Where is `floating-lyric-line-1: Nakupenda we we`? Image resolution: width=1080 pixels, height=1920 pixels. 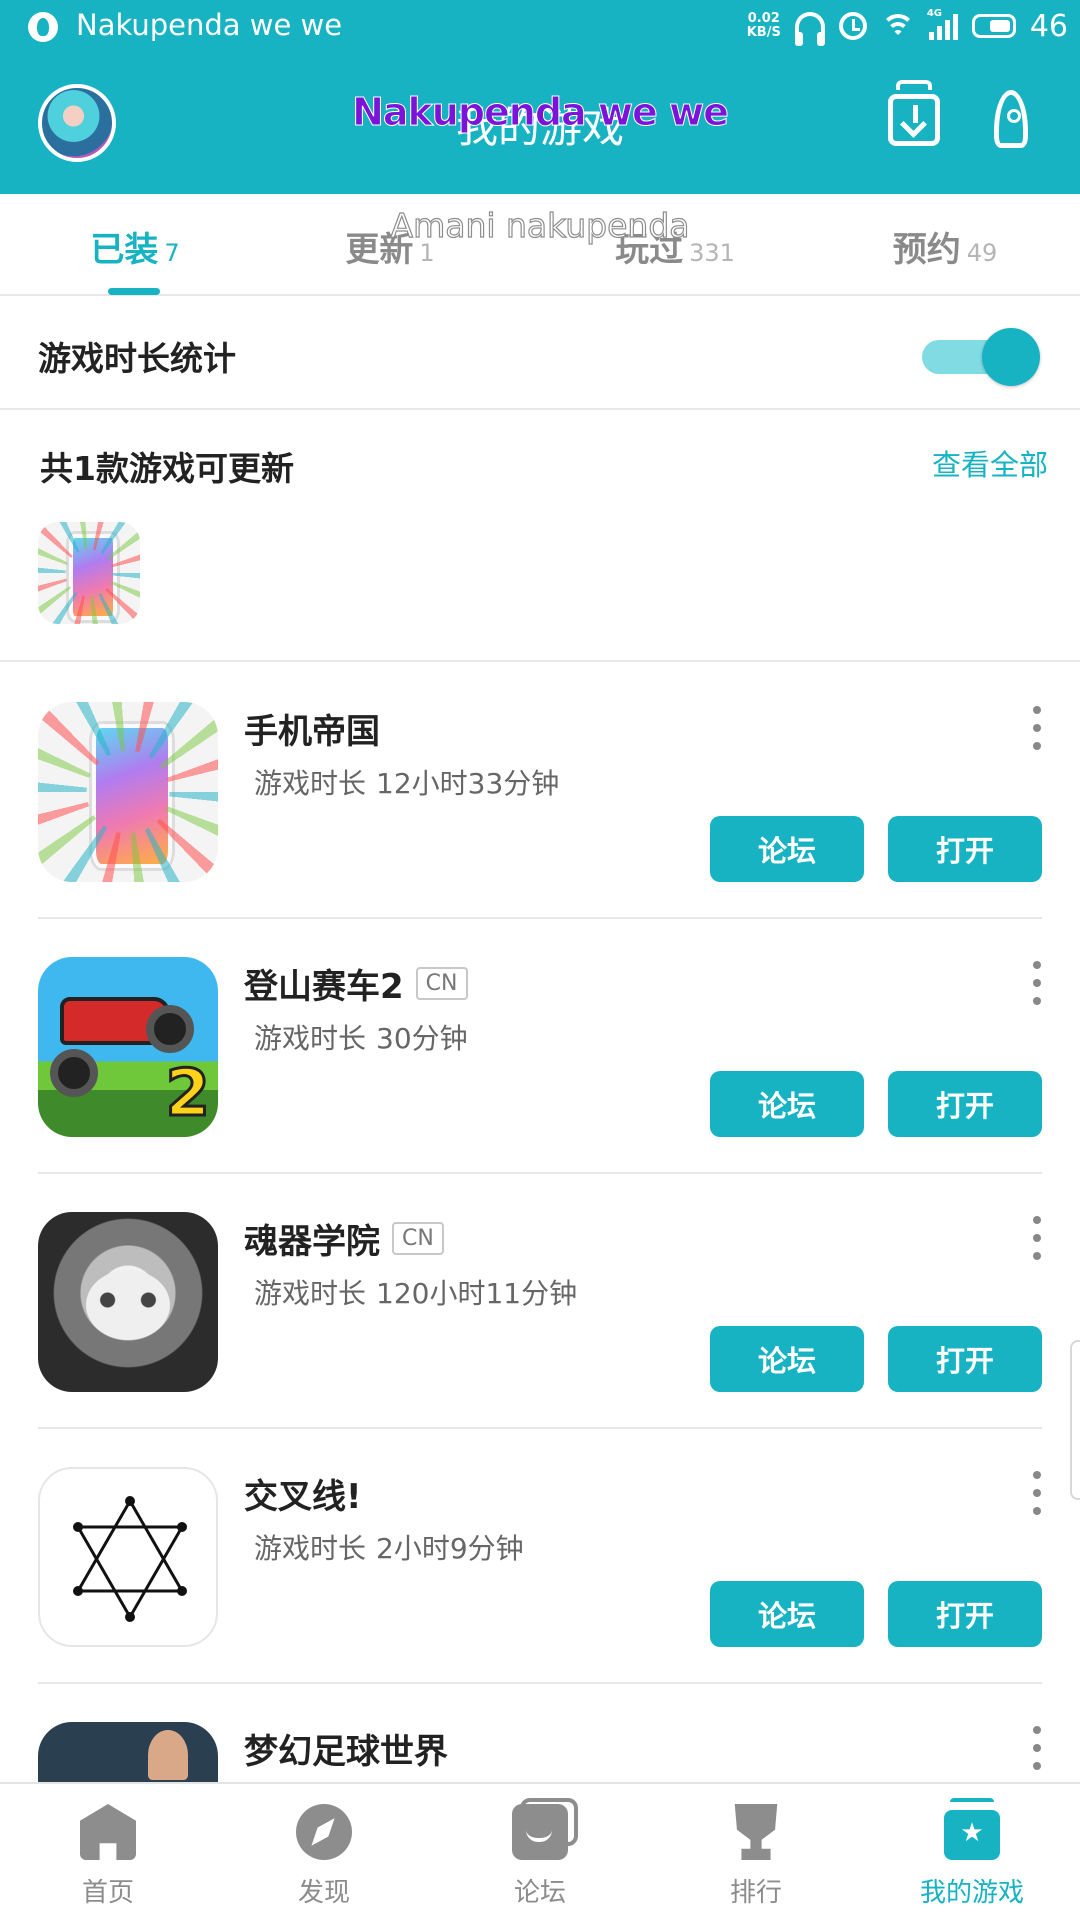
floating-lyric-line-1: Nakupenda we we is located at coordinates (541, 112).